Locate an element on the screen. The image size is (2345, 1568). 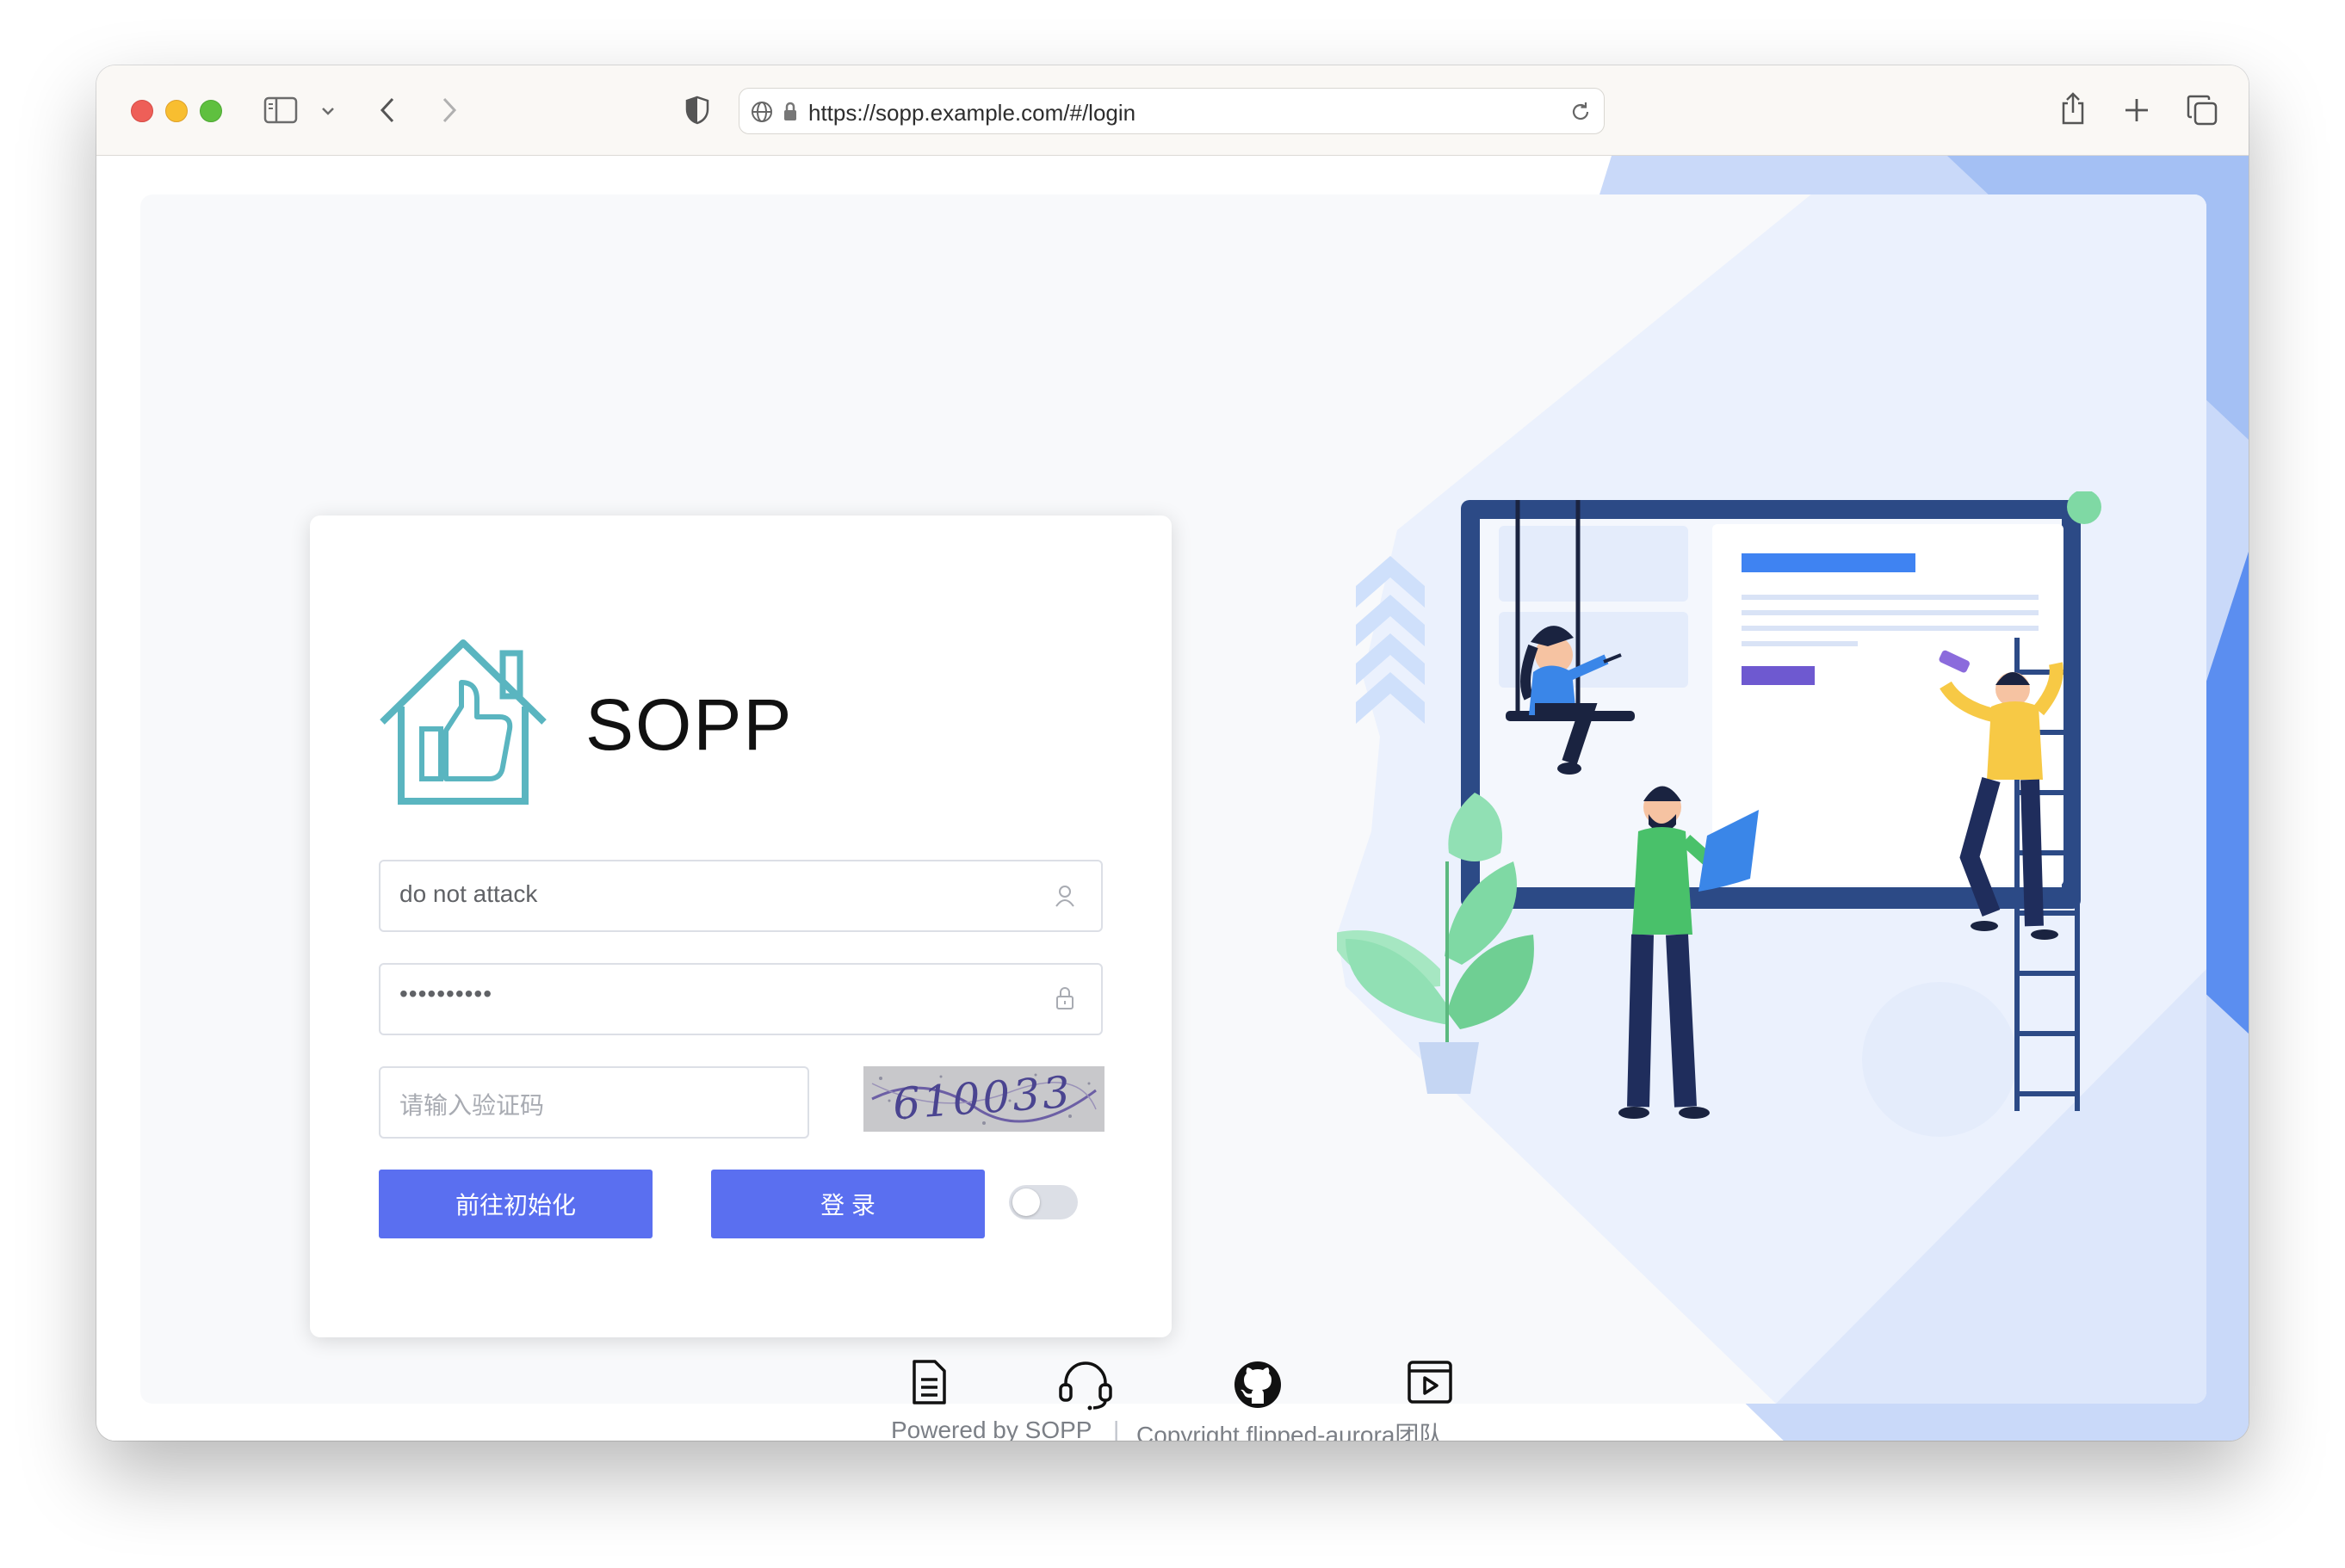
github-icon is located at coordinates (1258, 1387).